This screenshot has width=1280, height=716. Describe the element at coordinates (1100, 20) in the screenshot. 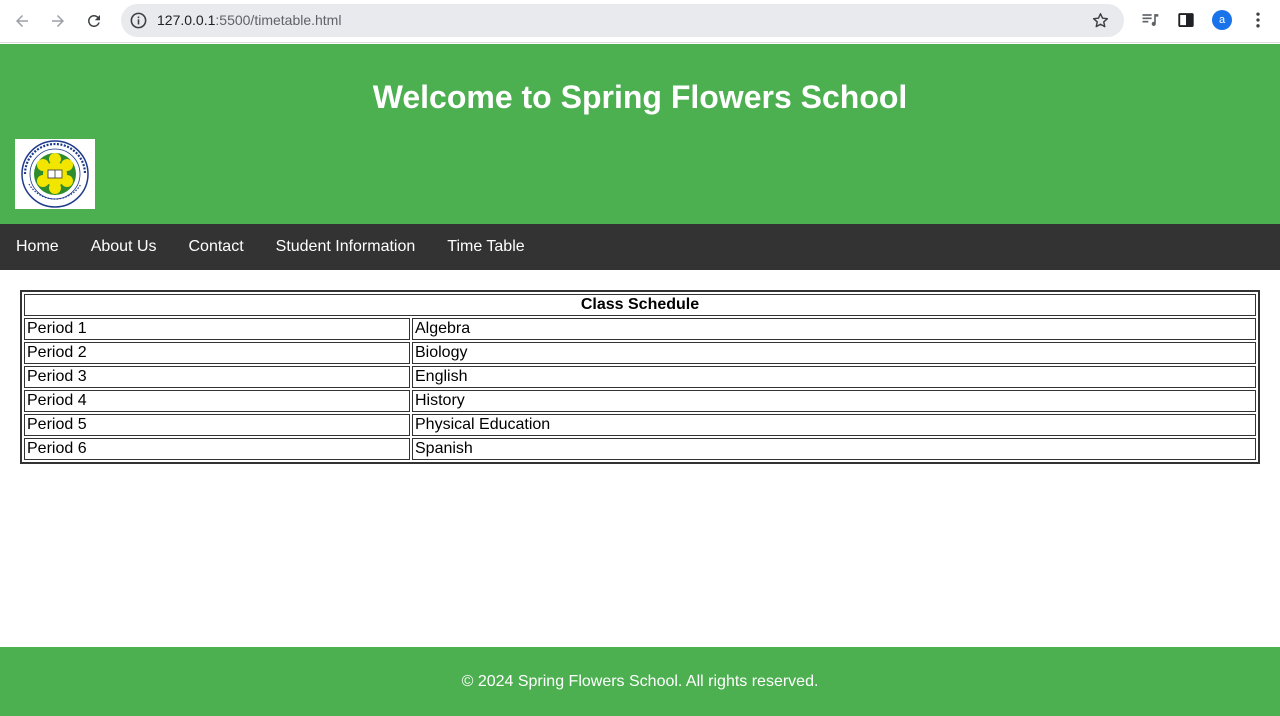

I see `bookmark-star-icon` at that location.